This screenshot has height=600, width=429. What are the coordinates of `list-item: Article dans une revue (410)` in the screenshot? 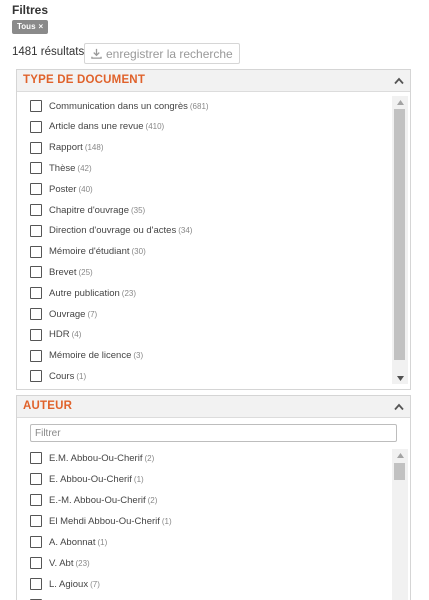 It's located at (97, 127).